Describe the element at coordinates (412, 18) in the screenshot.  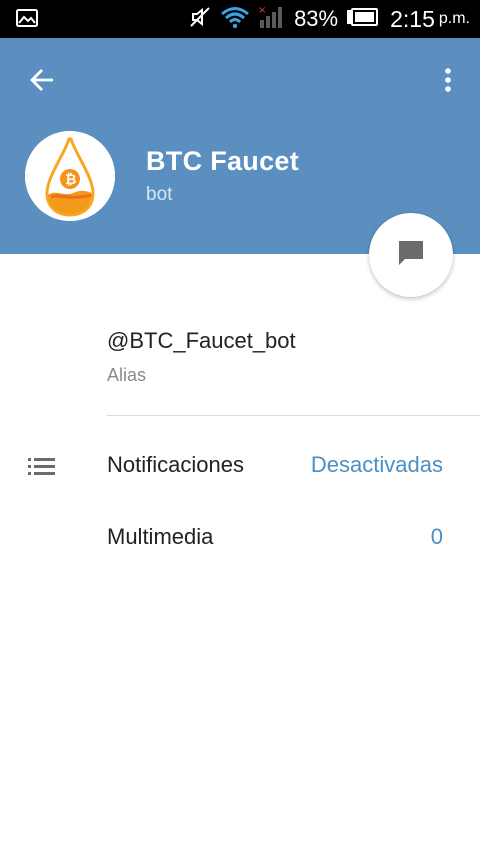
I see `clock-time: 2:15` at that location.